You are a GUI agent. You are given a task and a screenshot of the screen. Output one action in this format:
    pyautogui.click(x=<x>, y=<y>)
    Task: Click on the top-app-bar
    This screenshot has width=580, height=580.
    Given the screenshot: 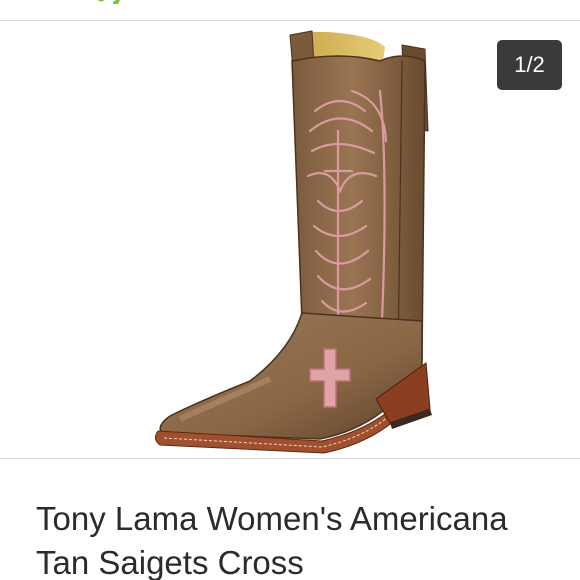 What is the action you would take?
    pyautogui.click(x=290, y=10)
    